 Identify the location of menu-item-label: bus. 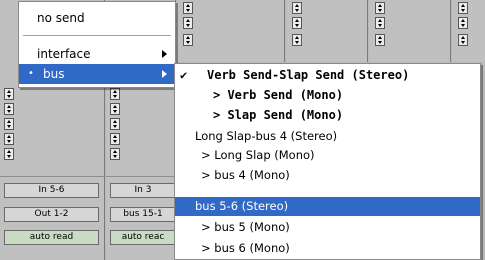
(54, 74).